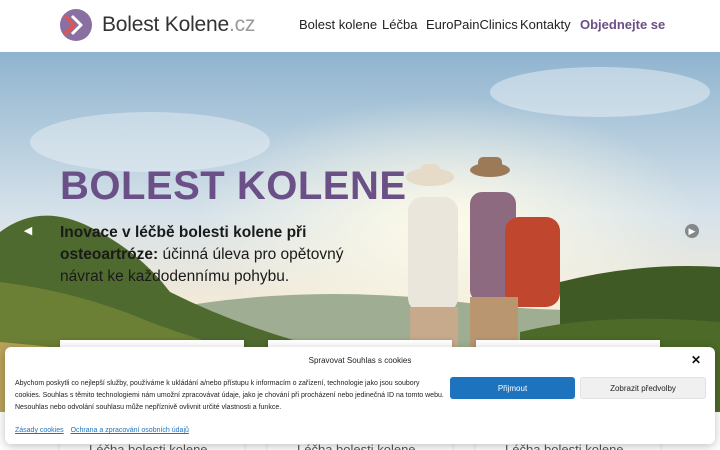  What do you see at coordinates (360, 360) in the screenshot?
I see `cookie-title: Spravovat Souhlas s cookies` at bounding box center [360, 360].